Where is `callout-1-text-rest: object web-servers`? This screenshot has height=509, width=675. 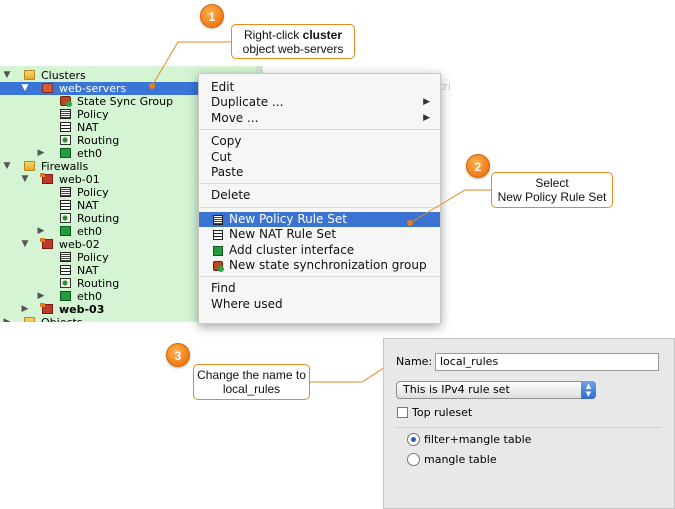
callout-1-text-rest: object web-servers is located at coordinates (293, 49).